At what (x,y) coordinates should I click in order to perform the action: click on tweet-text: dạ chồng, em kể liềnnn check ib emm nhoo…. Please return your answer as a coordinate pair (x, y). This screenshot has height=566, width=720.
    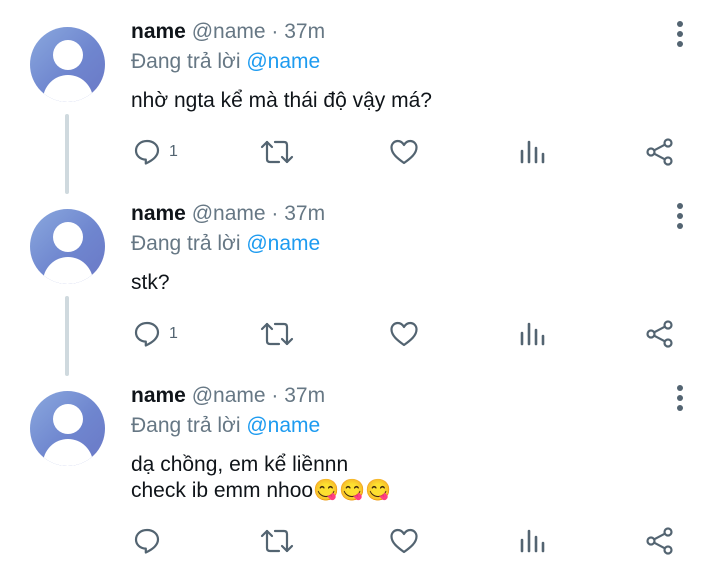
    Looking at the image, I should click on (261, 477).